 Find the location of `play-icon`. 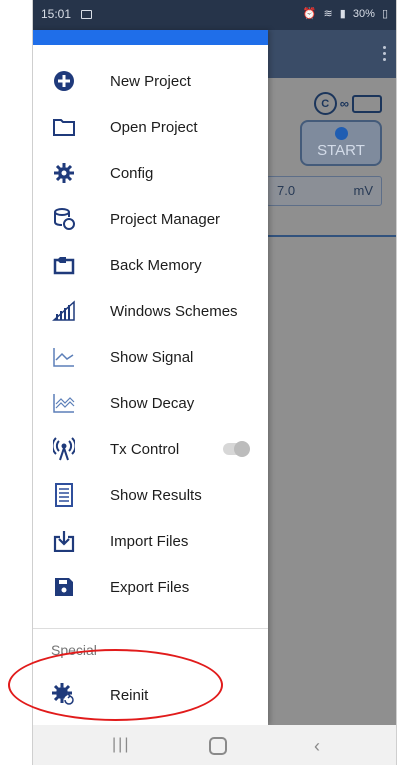

play-icon is located at coordinates (341, 133).